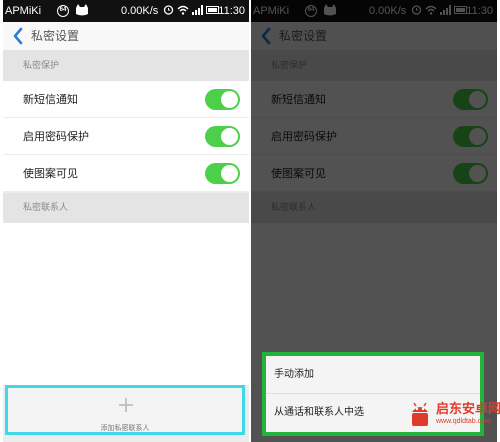 The width and height of the screenshot is (500, 442). What do you see at coordinates (140, 11) in the screenshot?
I see `network-speed: 0.00K/s` at bounding box center [140, 11].